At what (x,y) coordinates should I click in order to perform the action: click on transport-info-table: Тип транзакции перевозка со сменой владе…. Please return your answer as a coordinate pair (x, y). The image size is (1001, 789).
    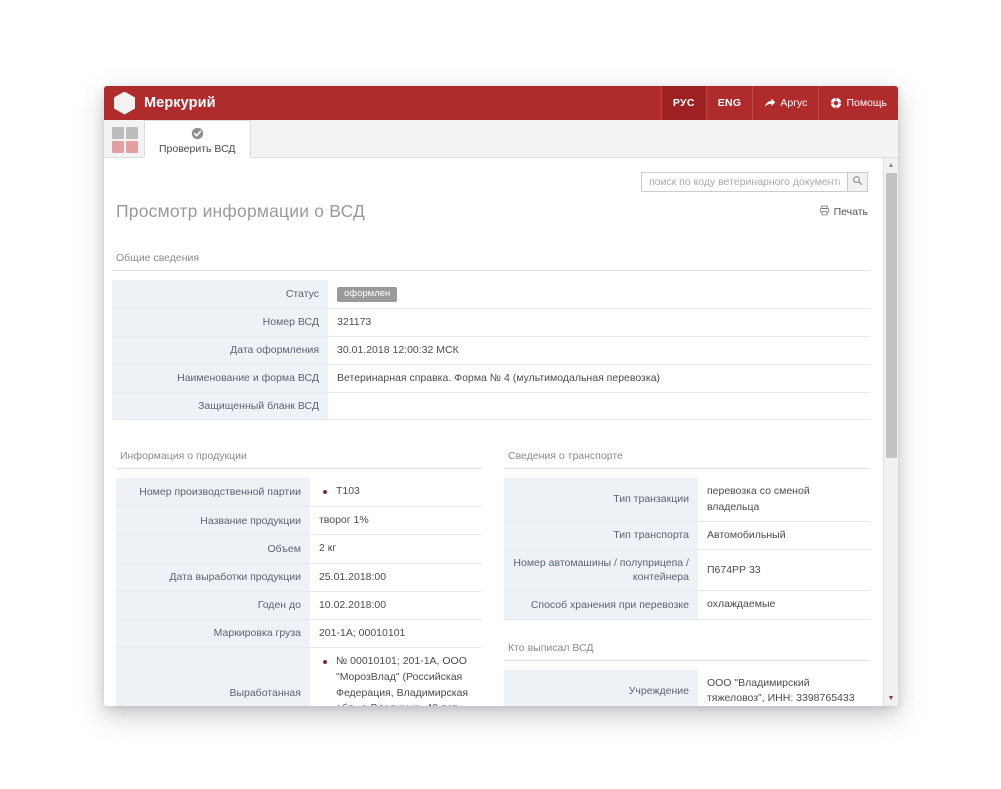
    Looking at the image, I should click on (687, 549).